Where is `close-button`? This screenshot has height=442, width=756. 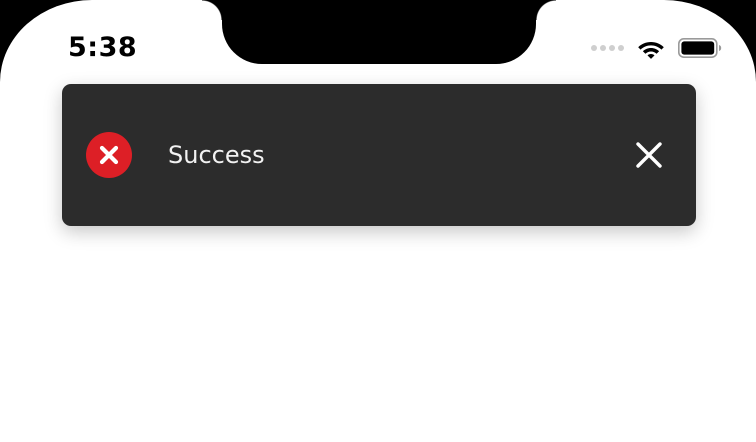 close-button is located at coordinates (649, 155).